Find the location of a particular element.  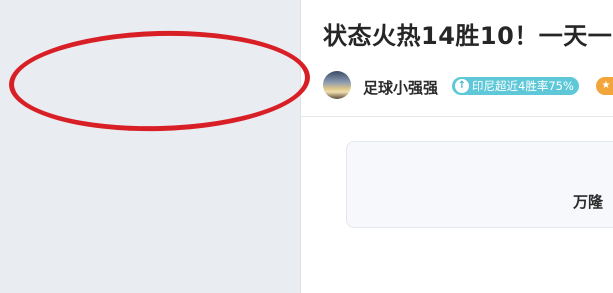

match-card: 万隆 is located at coordinates (479, 184).